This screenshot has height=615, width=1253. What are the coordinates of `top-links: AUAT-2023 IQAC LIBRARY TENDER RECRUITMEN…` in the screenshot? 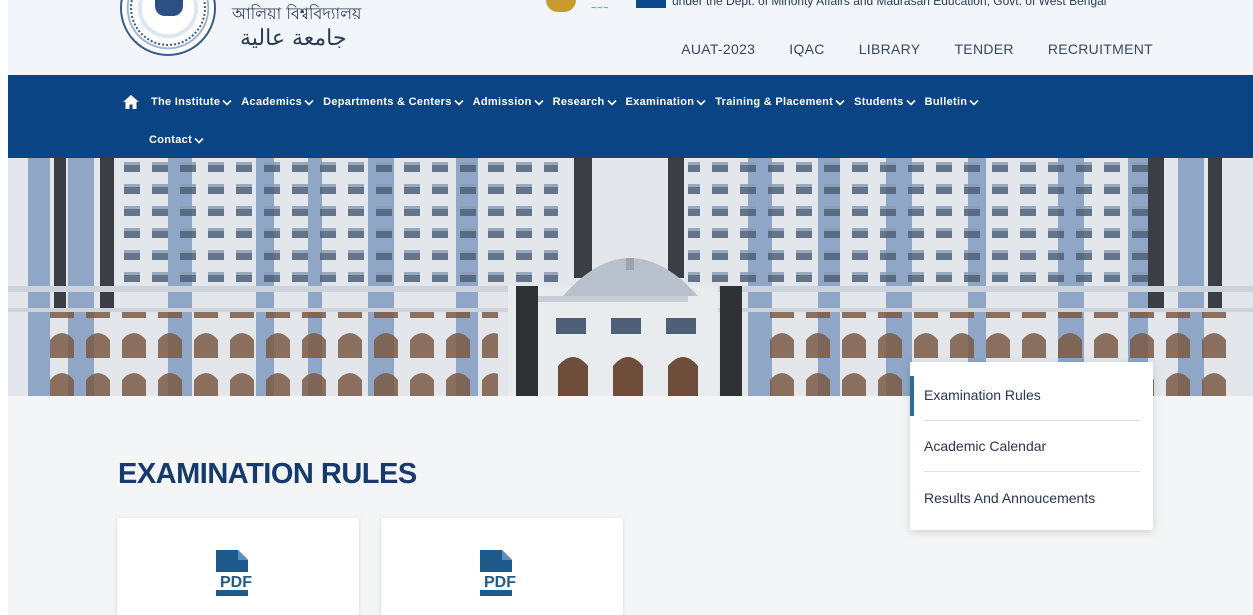 It's located at (917, 49).